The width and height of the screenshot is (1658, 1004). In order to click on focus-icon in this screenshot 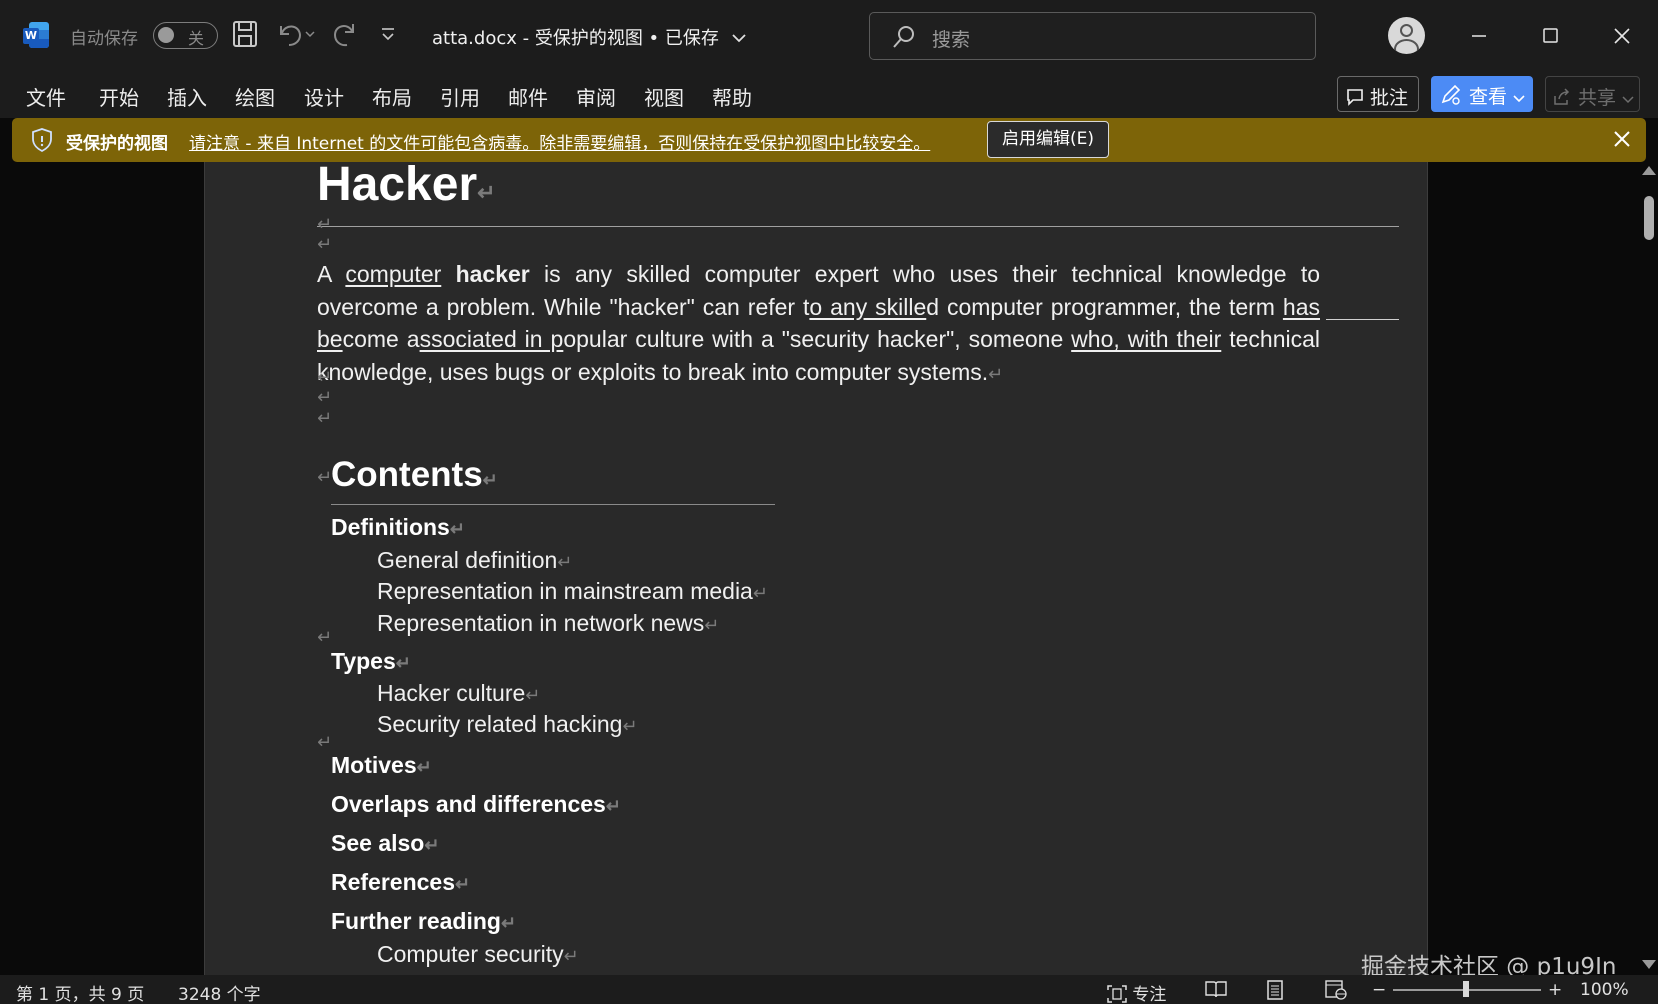, I will do `click(1119, 994)`.